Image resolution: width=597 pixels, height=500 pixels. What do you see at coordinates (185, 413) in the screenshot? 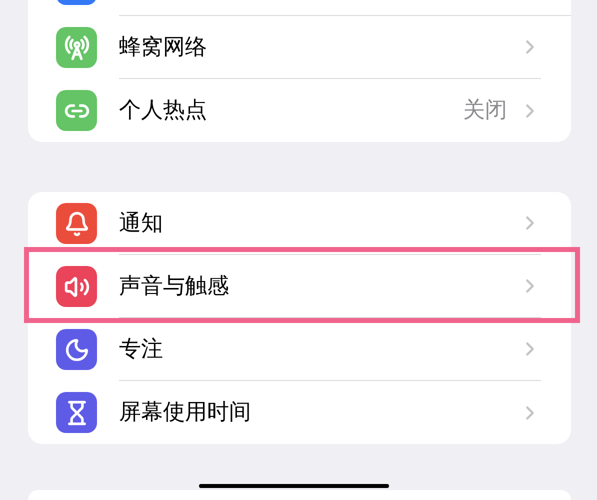
I see `row-label: 屏幕使用时间` at bounding box center [185, 413].